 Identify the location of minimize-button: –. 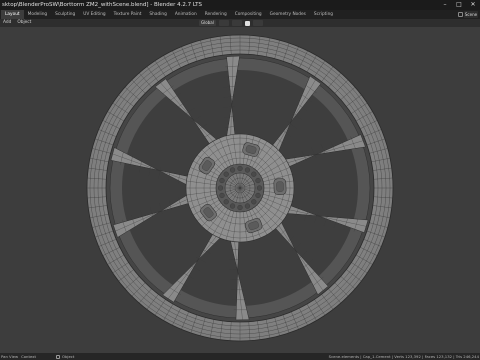
(445, 5).